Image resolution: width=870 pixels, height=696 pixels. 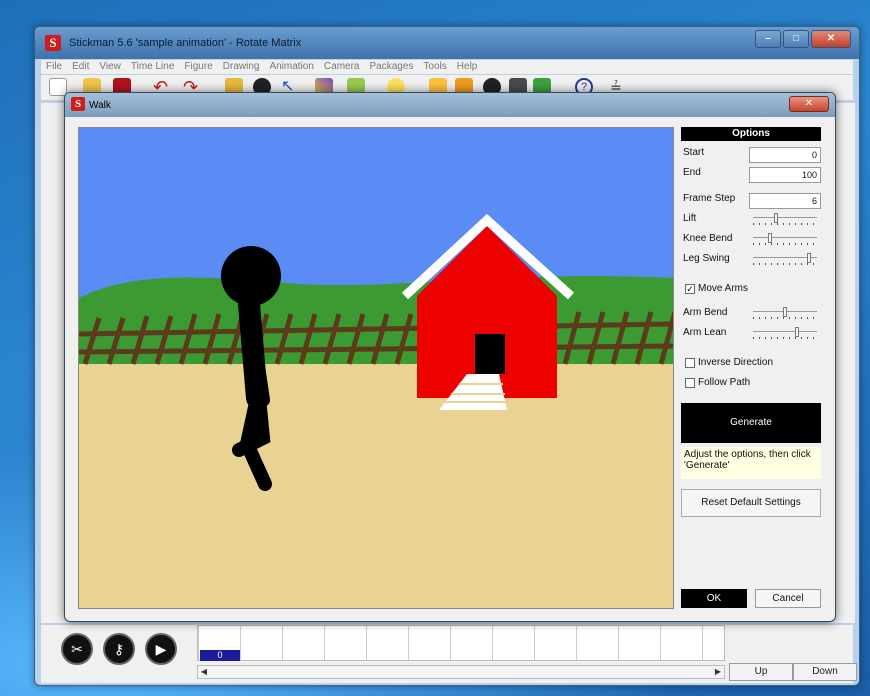 I want to click on timeline-scrollbar: ◀ ▶, so click(x=461, y=672).